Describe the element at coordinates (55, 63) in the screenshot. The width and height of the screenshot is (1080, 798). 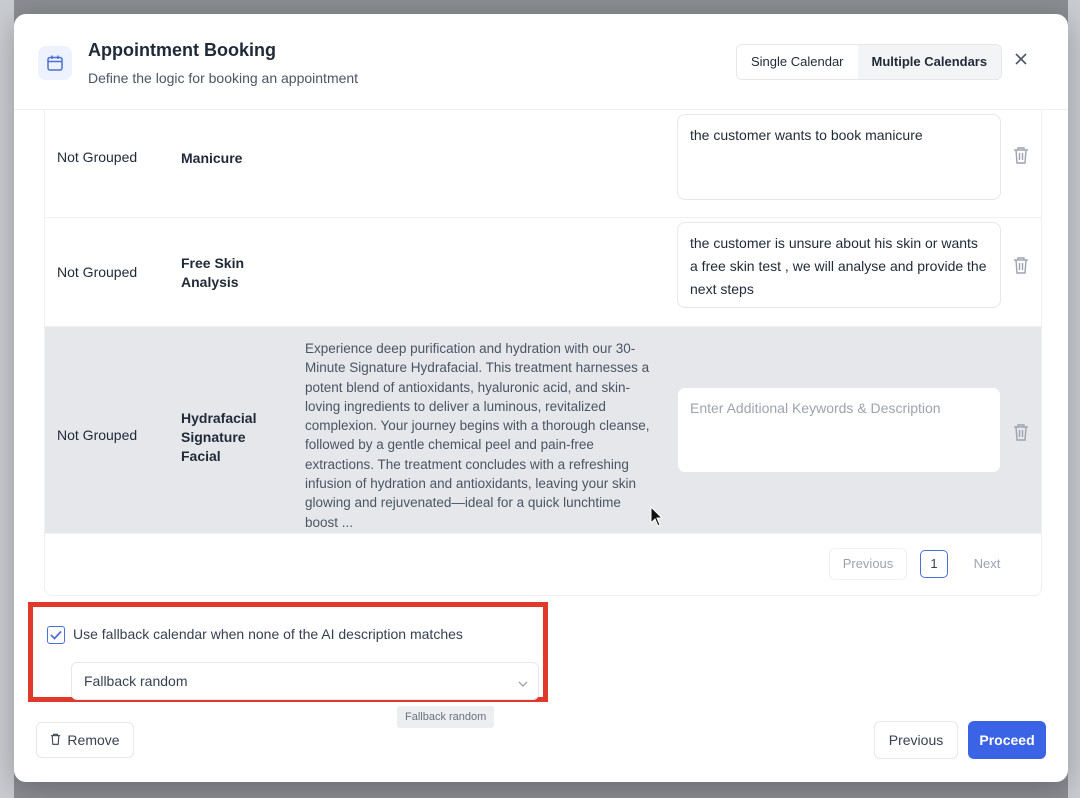
I see `calendar-icon` at that location.